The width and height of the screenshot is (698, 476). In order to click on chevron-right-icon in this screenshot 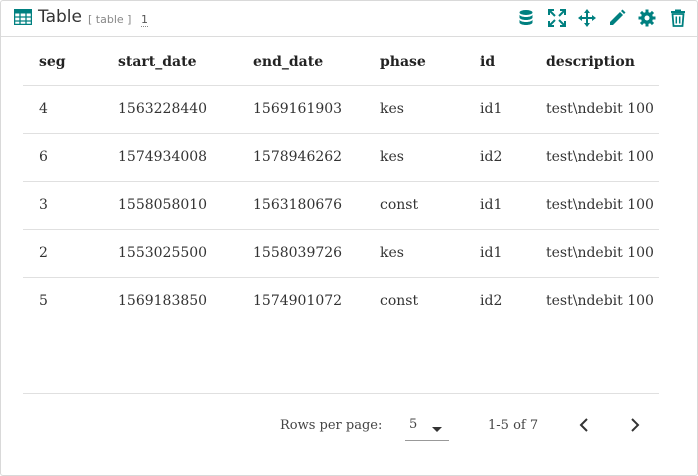, I will do `click(635, 425)`.